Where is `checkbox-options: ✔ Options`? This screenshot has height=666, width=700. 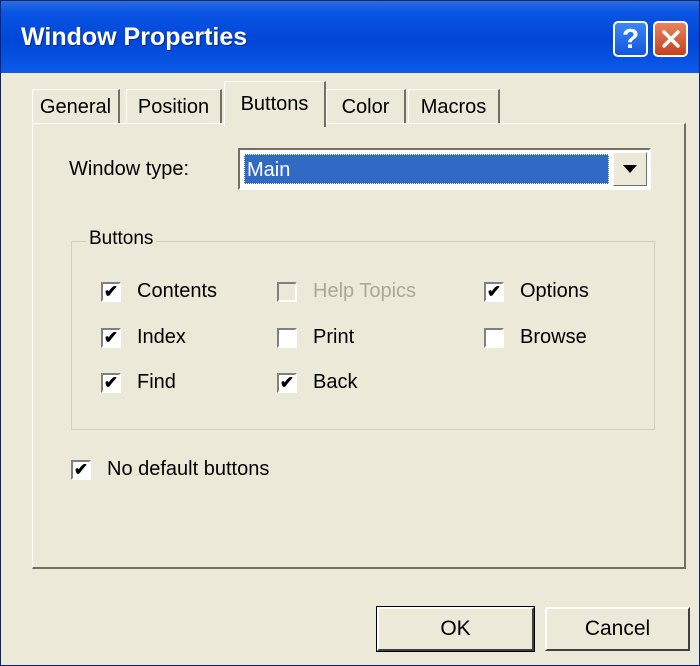
checkbox-options: ✔ Options is located at coordinates (536, 291).